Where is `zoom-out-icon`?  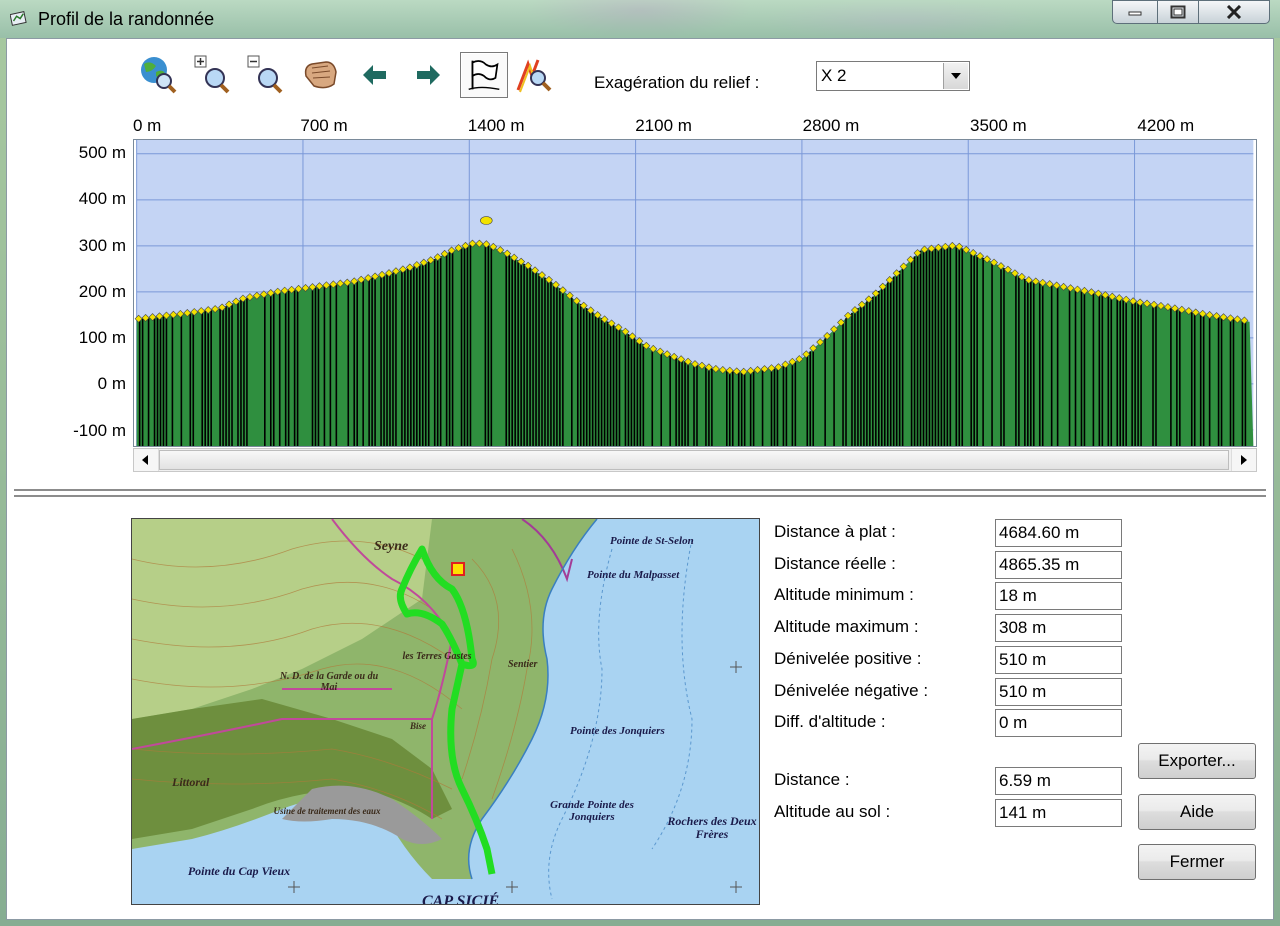
zoom-out-icon is located at coordinates (265, 74).